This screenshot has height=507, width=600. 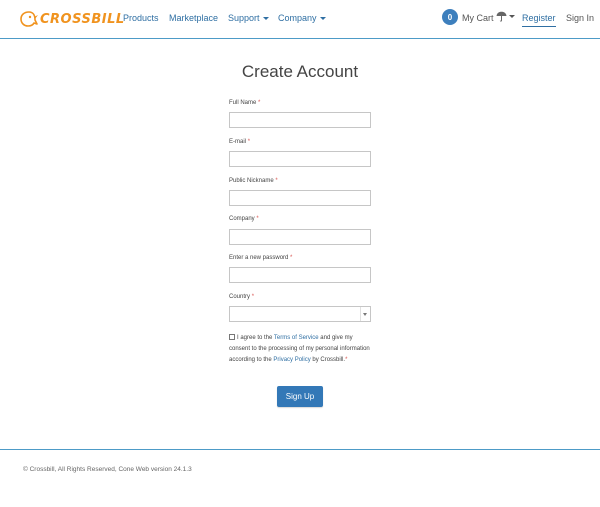 I want to click on full-name-label: Full Name *, so click(x=245, y=103).